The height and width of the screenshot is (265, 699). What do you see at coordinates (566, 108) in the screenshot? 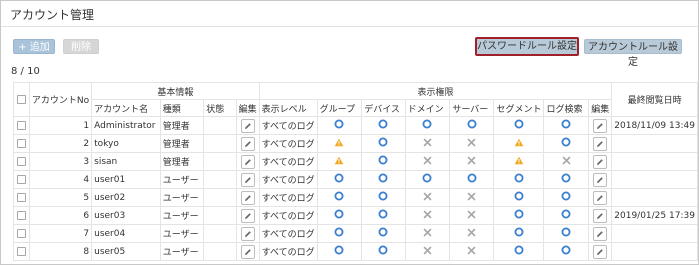
I see `header-log-search: ログ検索` at bounding box center [566, 108].